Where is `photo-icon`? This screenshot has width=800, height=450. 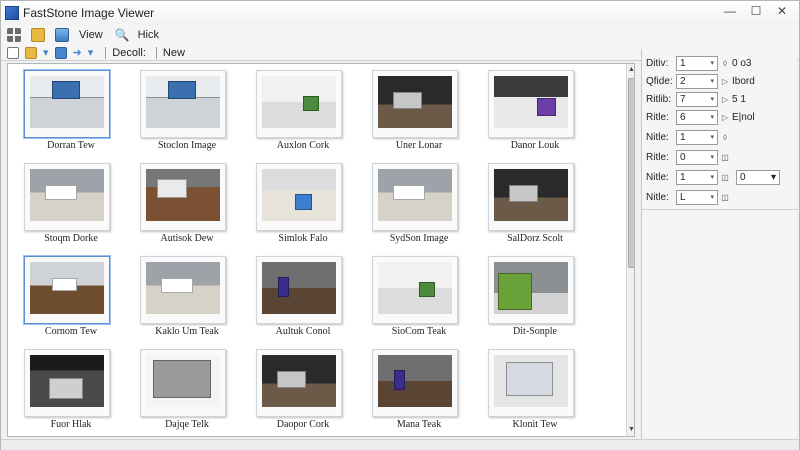 photo-icon is located at coordinates (62, 35).